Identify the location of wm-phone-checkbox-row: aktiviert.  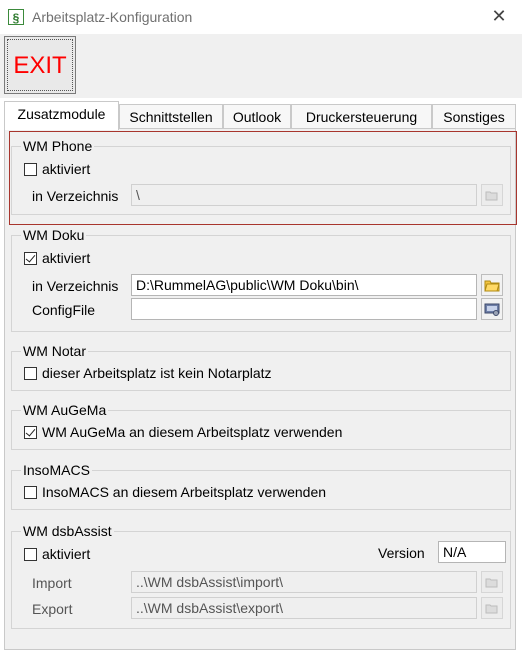
(57, 169).